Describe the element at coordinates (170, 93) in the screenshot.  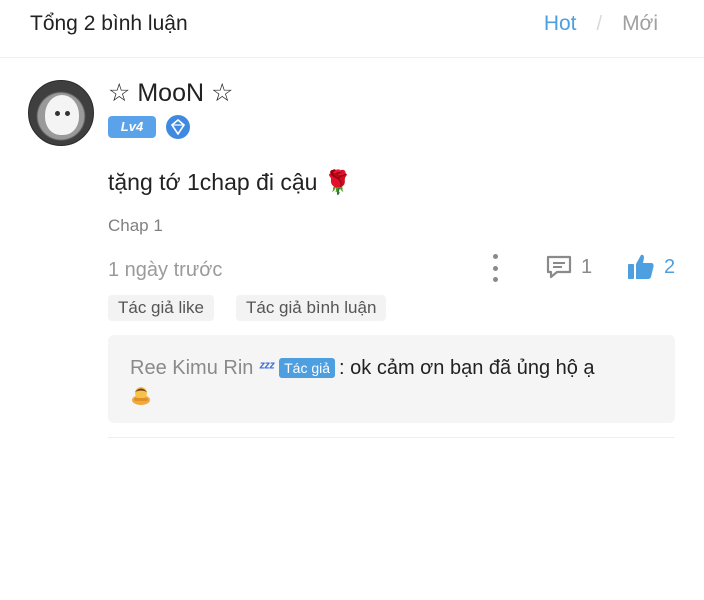
I see `comment-username: ☆ MooN ☆` at that location.